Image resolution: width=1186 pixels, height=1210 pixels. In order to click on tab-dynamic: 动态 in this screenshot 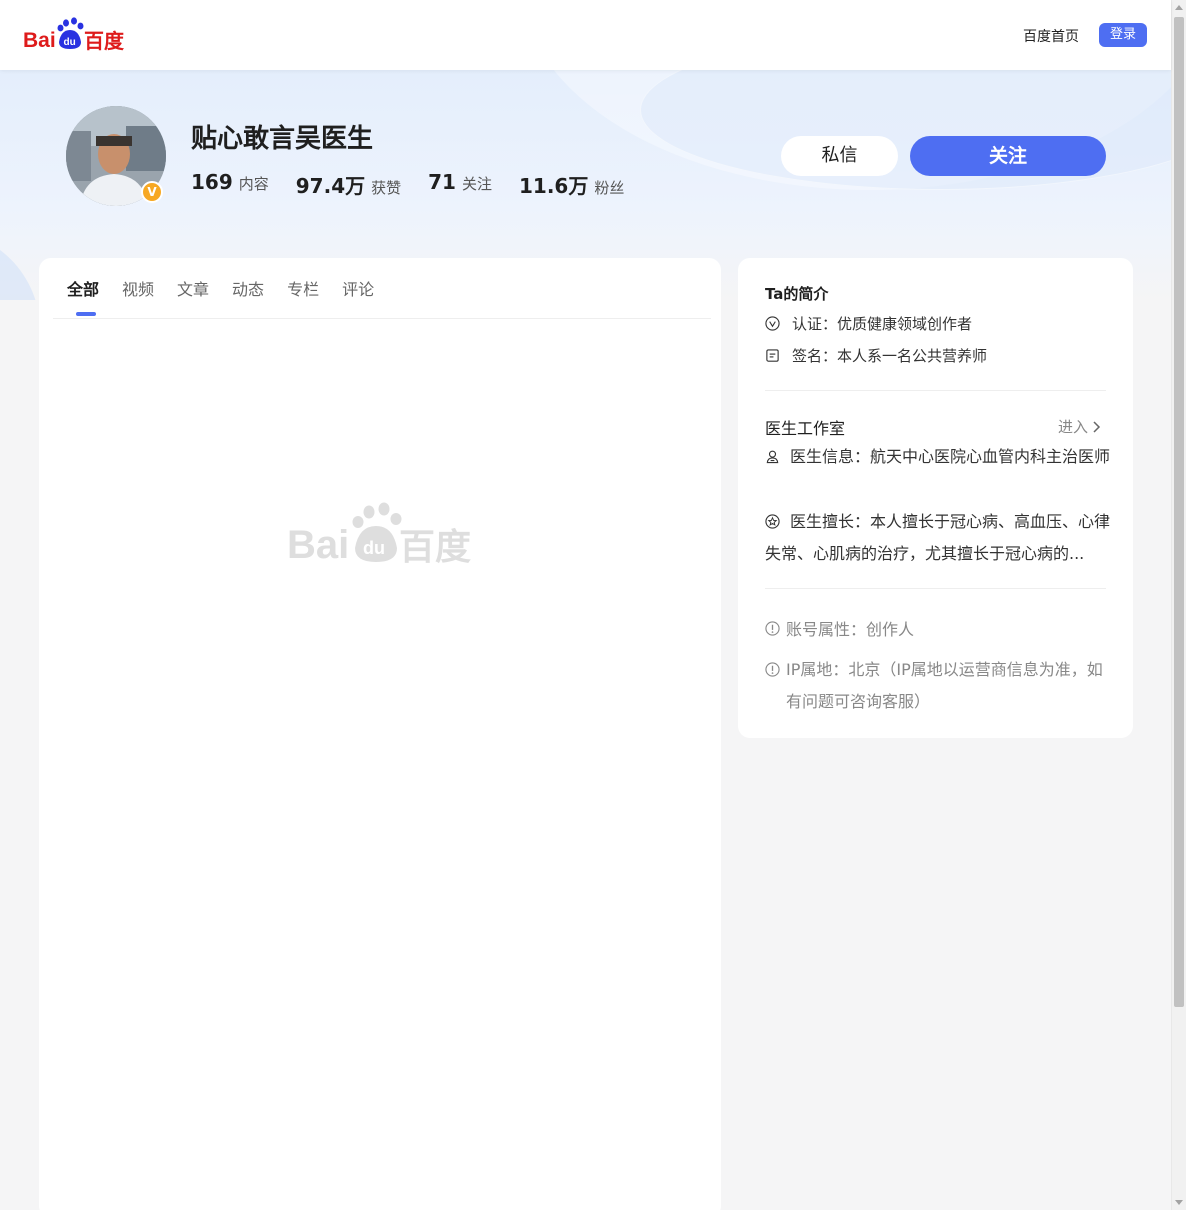, I will do `click(248, 289)`.